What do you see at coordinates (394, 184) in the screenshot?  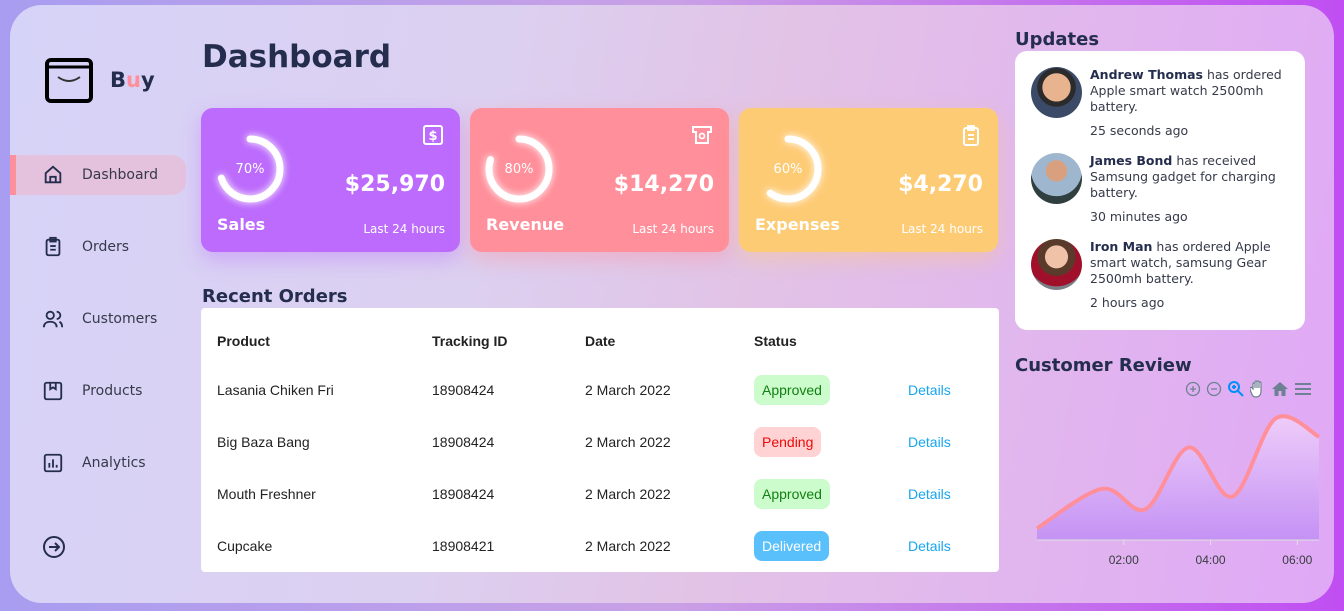 I see `card-amount: $25,970` at bounding box center [394, 184].